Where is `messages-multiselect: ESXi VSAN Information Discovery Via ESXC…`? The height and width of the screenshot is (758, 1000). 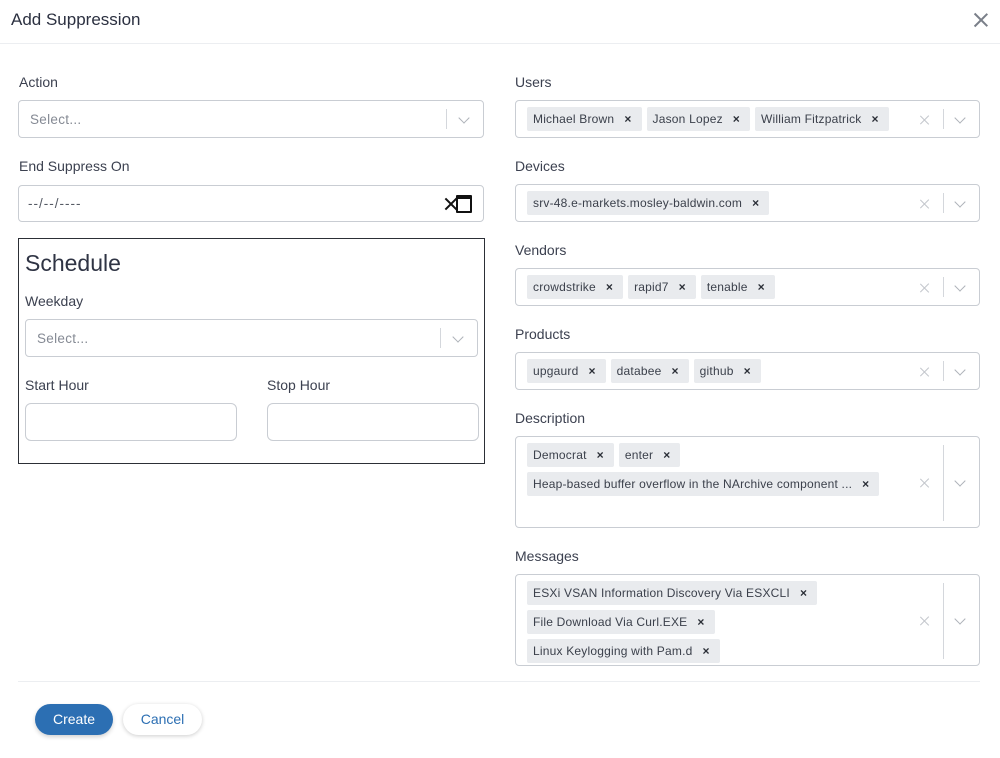 messages-multiselect: ESXi VSAN Information Discovery Via ESXC… is located at coordinates (747, 620).